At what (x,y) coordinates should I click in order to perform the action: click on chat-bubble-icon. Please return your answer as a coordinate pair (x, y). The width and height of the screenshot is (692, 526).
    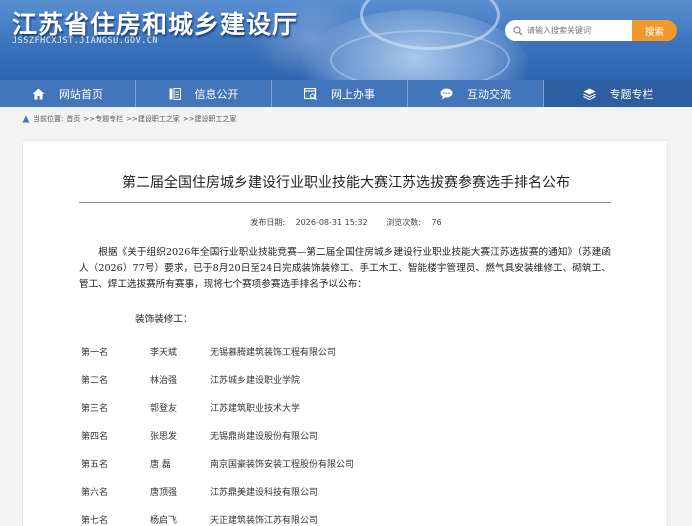
    Looking at the image, I should click on (446, 93).